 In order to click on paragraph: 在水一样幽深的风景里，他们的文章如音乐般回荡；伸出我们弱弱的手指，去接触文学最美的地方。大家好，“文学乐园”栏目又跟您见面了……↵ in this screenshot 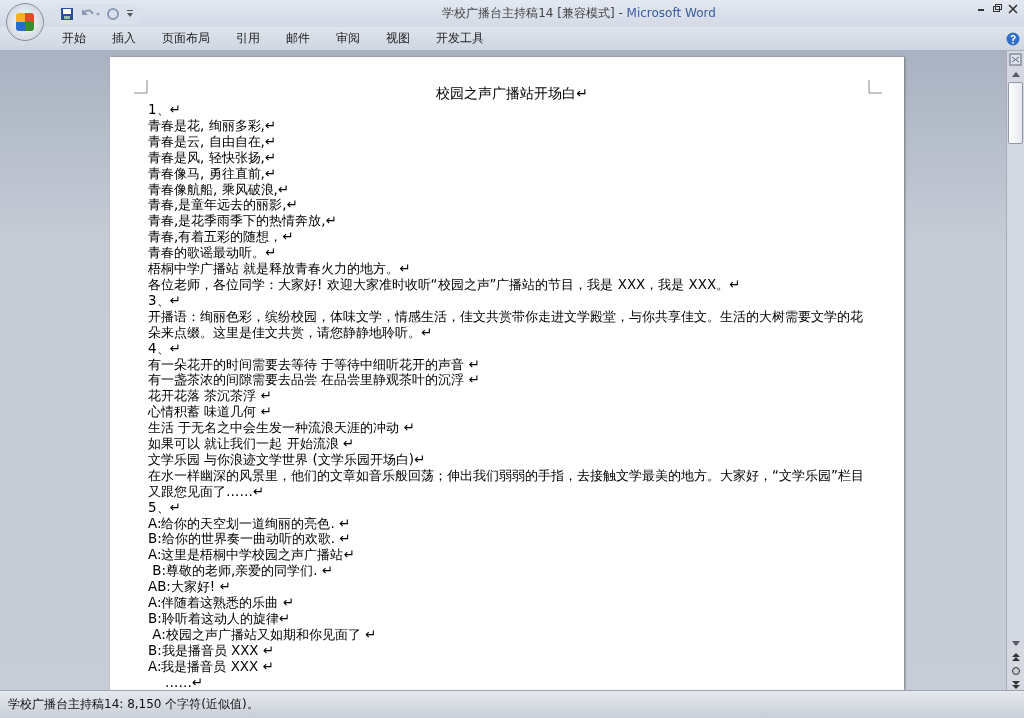, I will do `click(506, 483)`.